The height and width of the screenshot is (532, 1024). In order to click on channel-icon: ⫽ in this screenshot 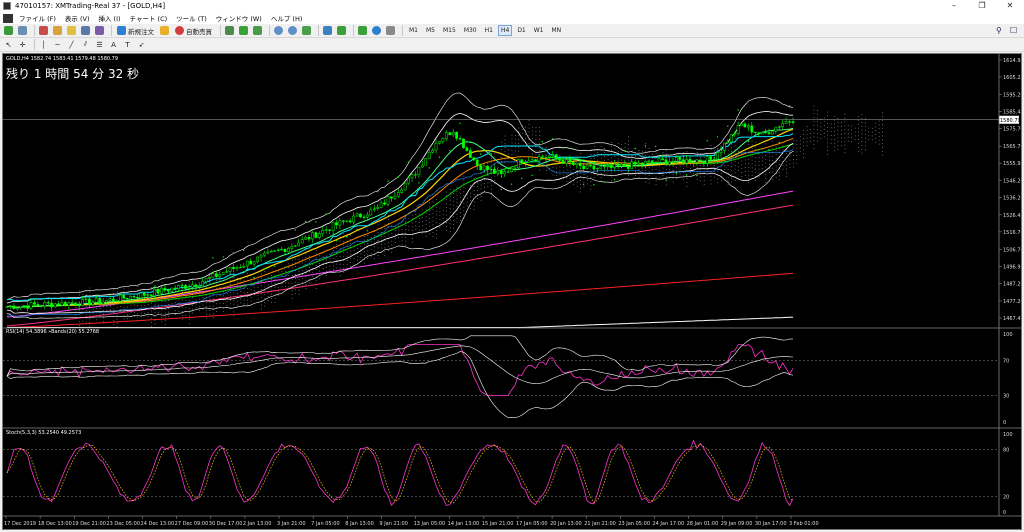, I will do `click(85, 44)`.